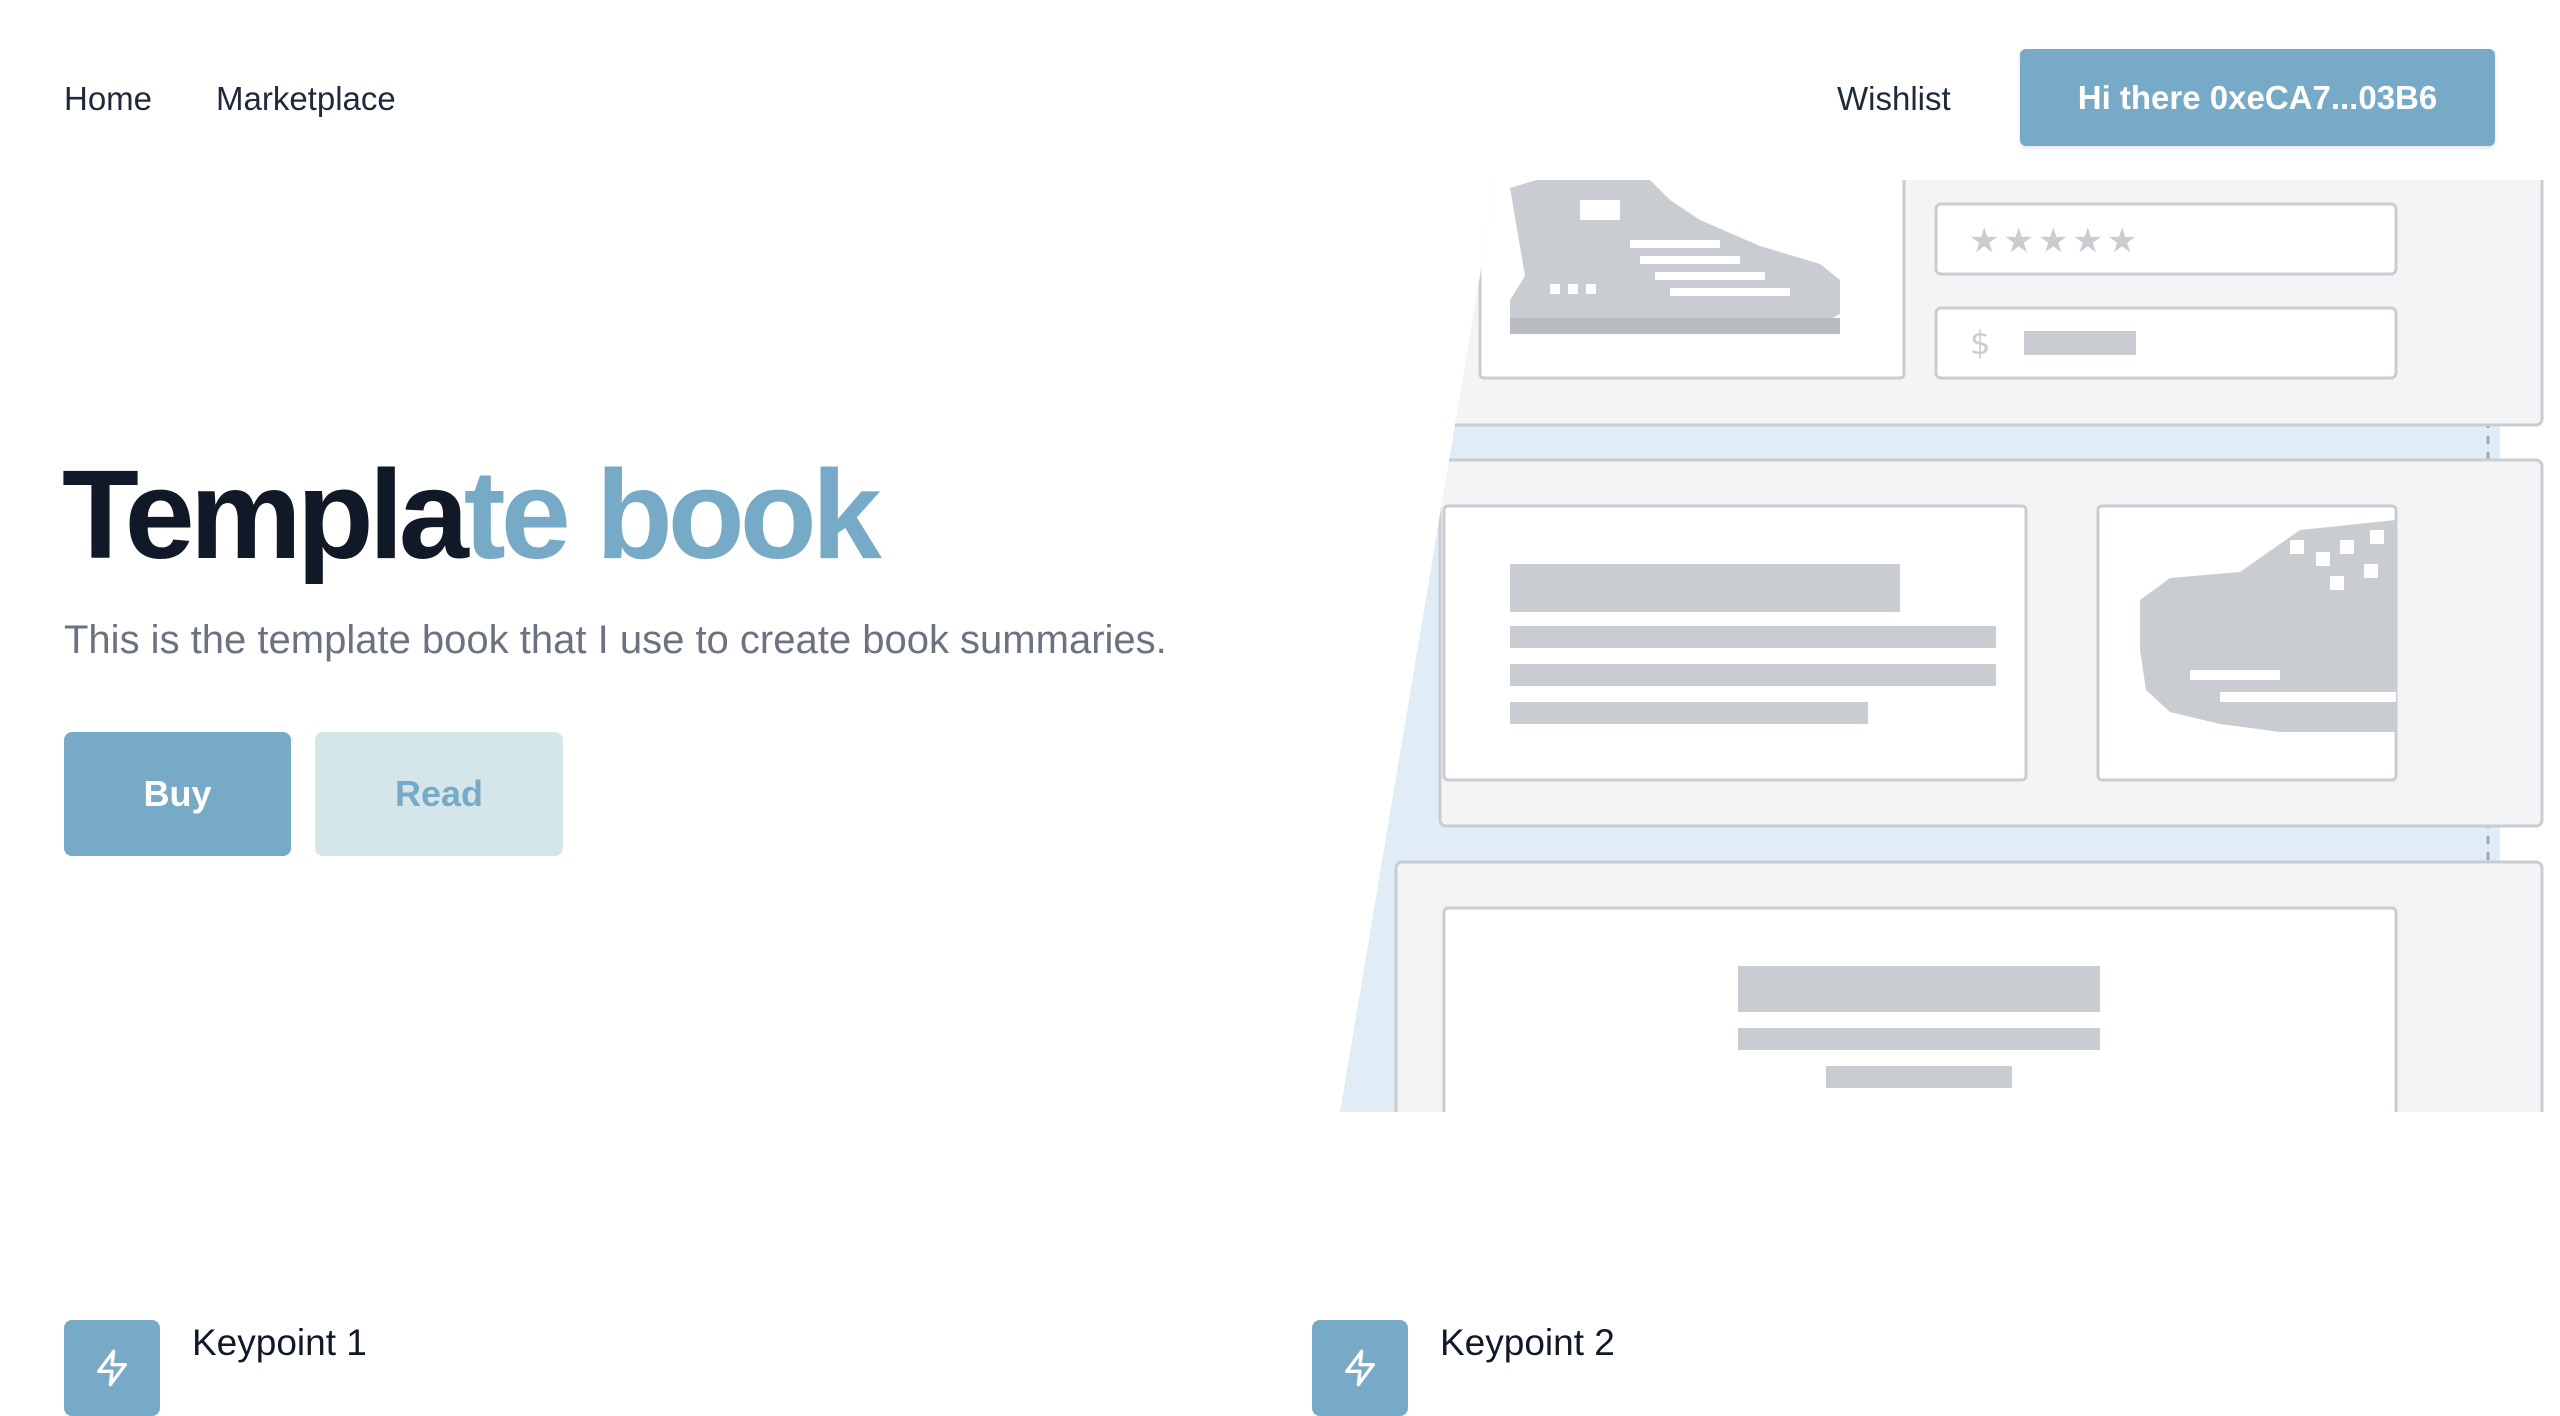 Image resolution: width=2560 pixels, height=1416 pixels. I want to click on feature-title: Keypoint 1, so click(279, 1342).